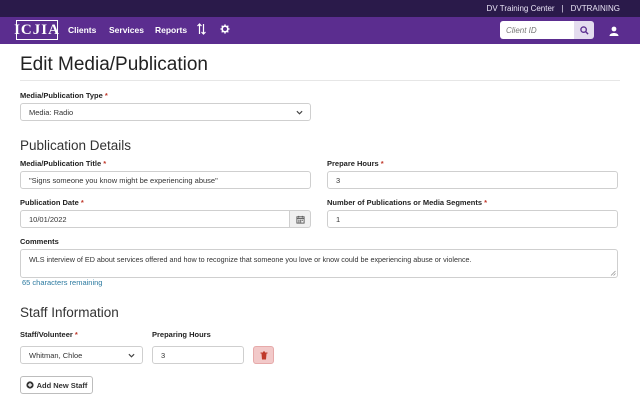  I want to click on top-strip: DV Training Center | DVTRAINING, so click(320, 8).